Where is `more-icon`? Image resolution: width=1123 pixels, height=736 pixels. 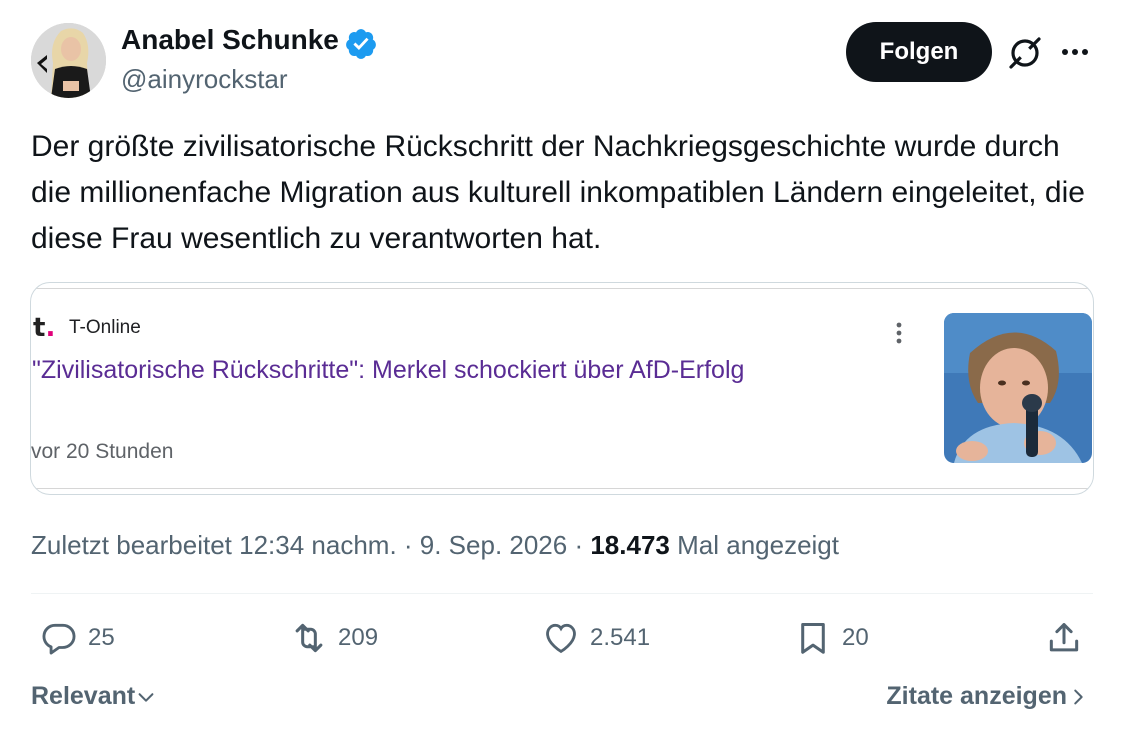 more-icon is located at coordinates (1075, 52).